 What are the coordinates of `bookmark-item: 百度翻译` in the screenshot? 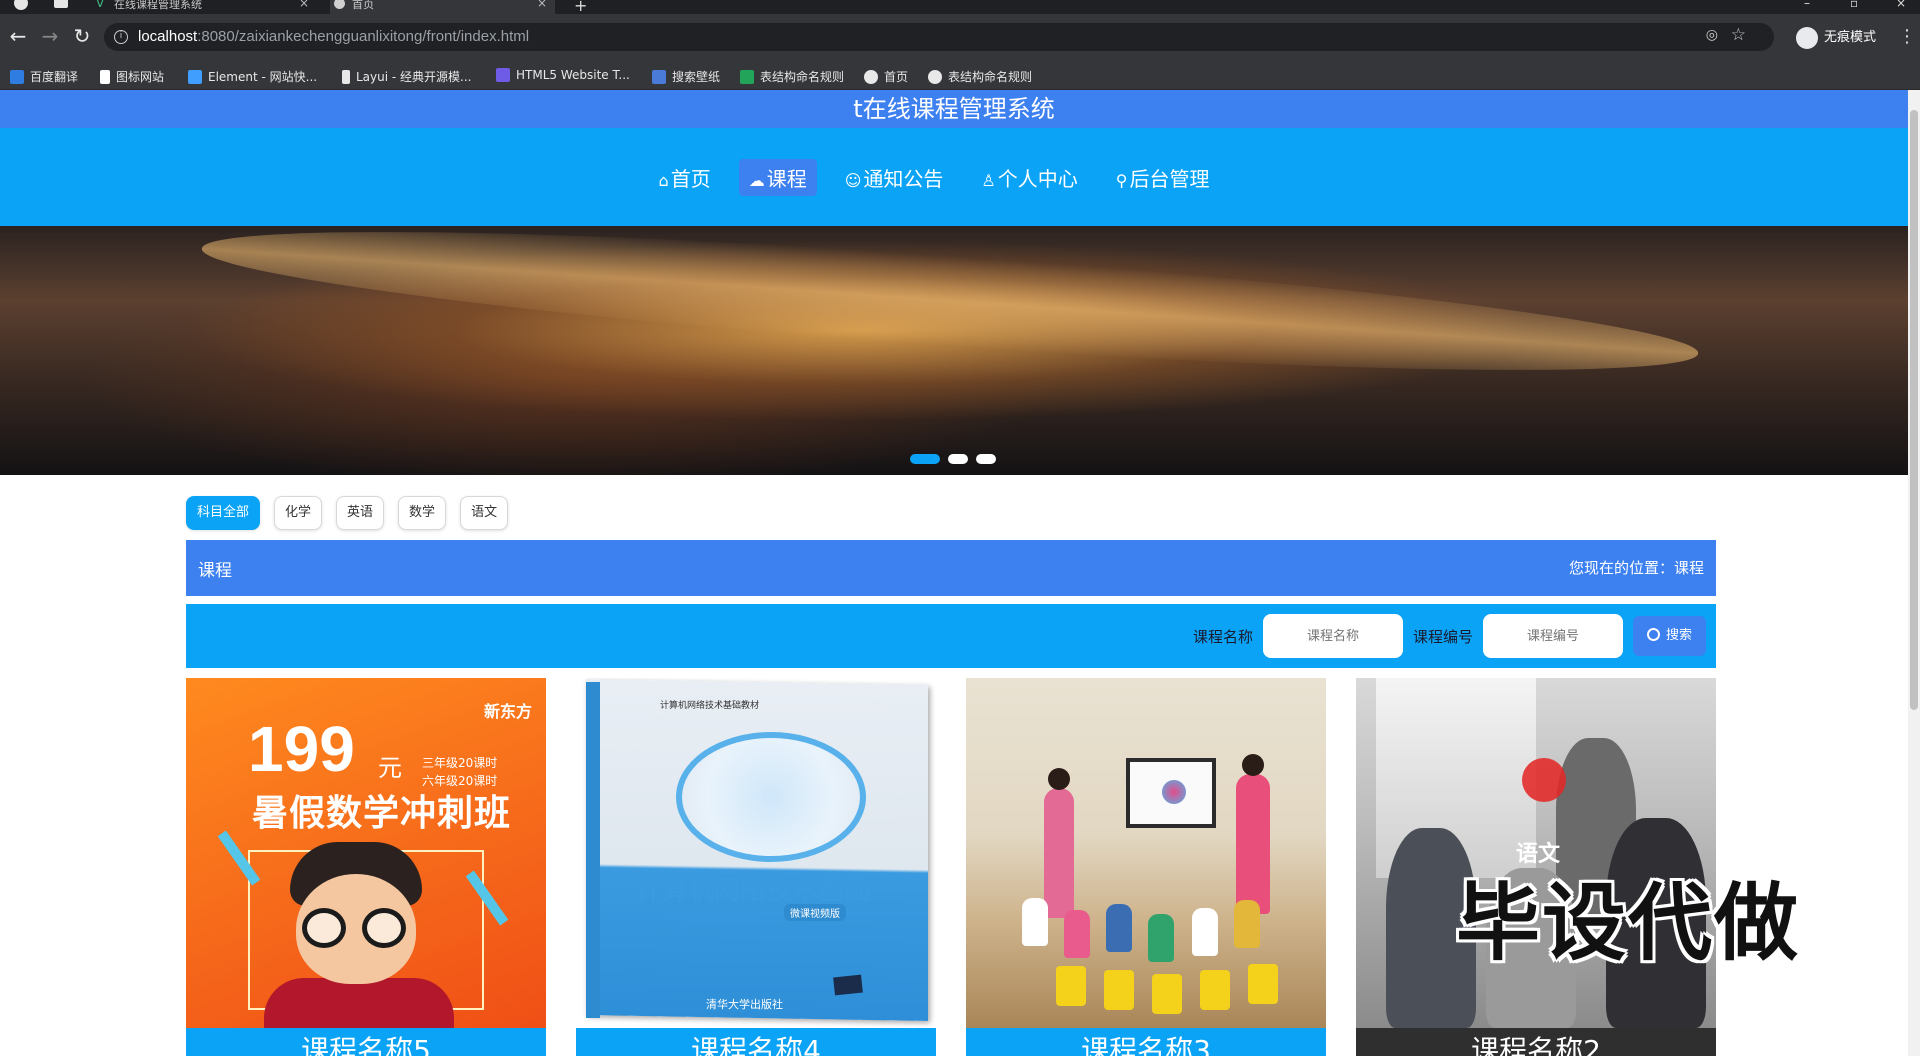 It's located at (44, 76).